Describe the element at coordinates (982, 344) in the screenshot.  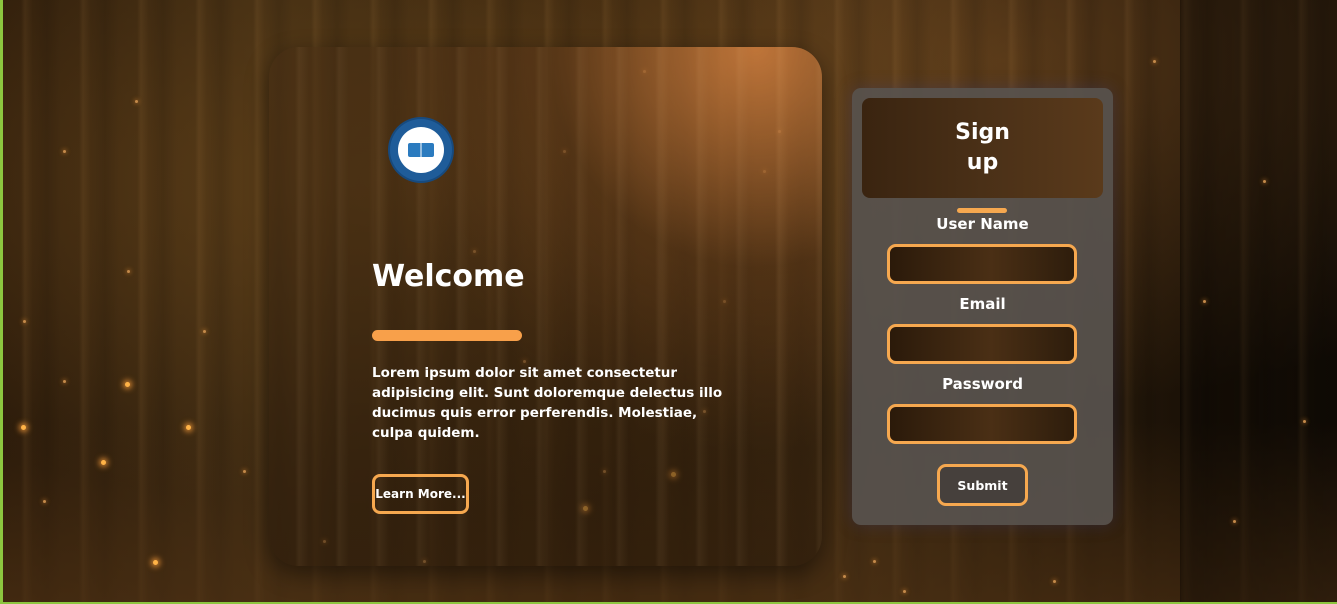
I see `email-input` at that location.